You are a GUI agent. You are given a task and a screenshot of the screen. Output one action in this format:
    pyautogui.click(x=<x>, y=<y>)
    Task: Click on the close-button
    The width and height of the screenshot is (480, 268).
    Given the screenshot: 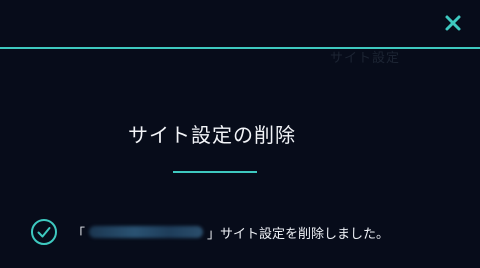 What is the action you would take?
    pyautogui.click(x=453, y=23)
    